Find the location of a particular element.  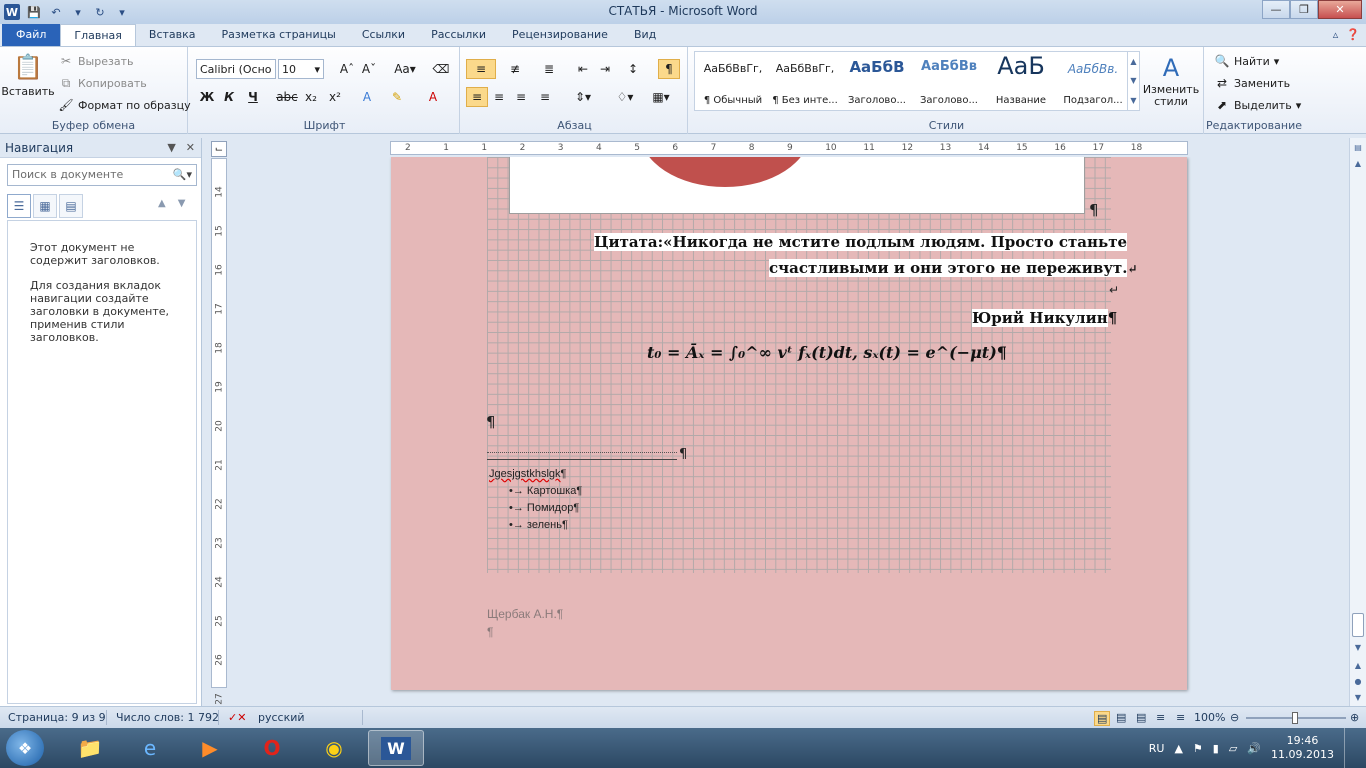

browse-object-icon: ● is located at coordinates (1358, 681).